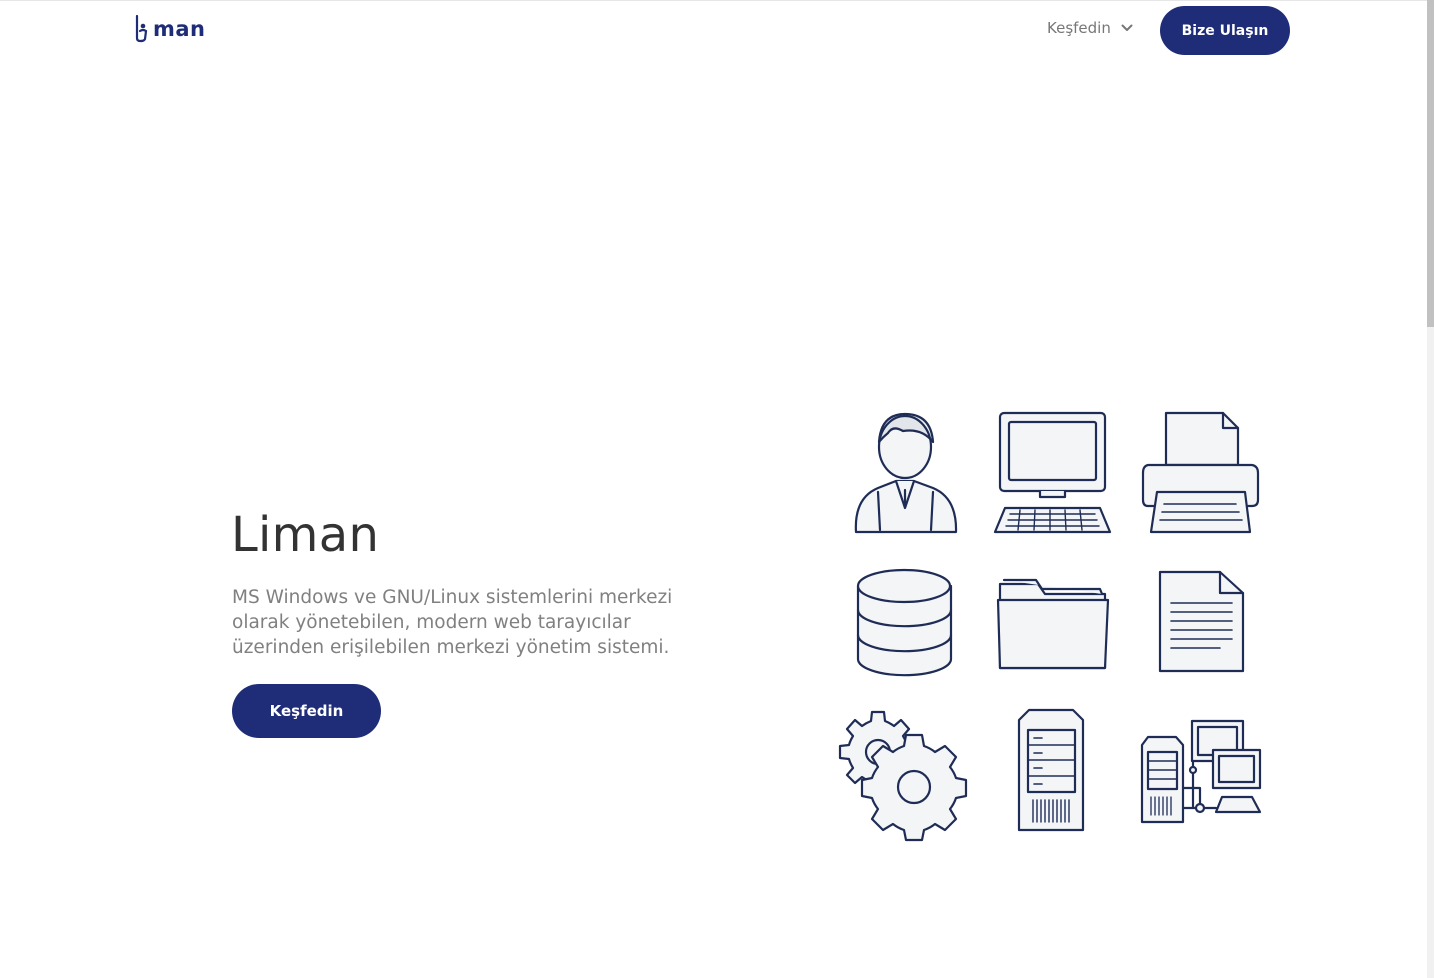 The width and height of the screenshot is (1434, 978). I want to click on hero-title: Liman, so click(305, 535).